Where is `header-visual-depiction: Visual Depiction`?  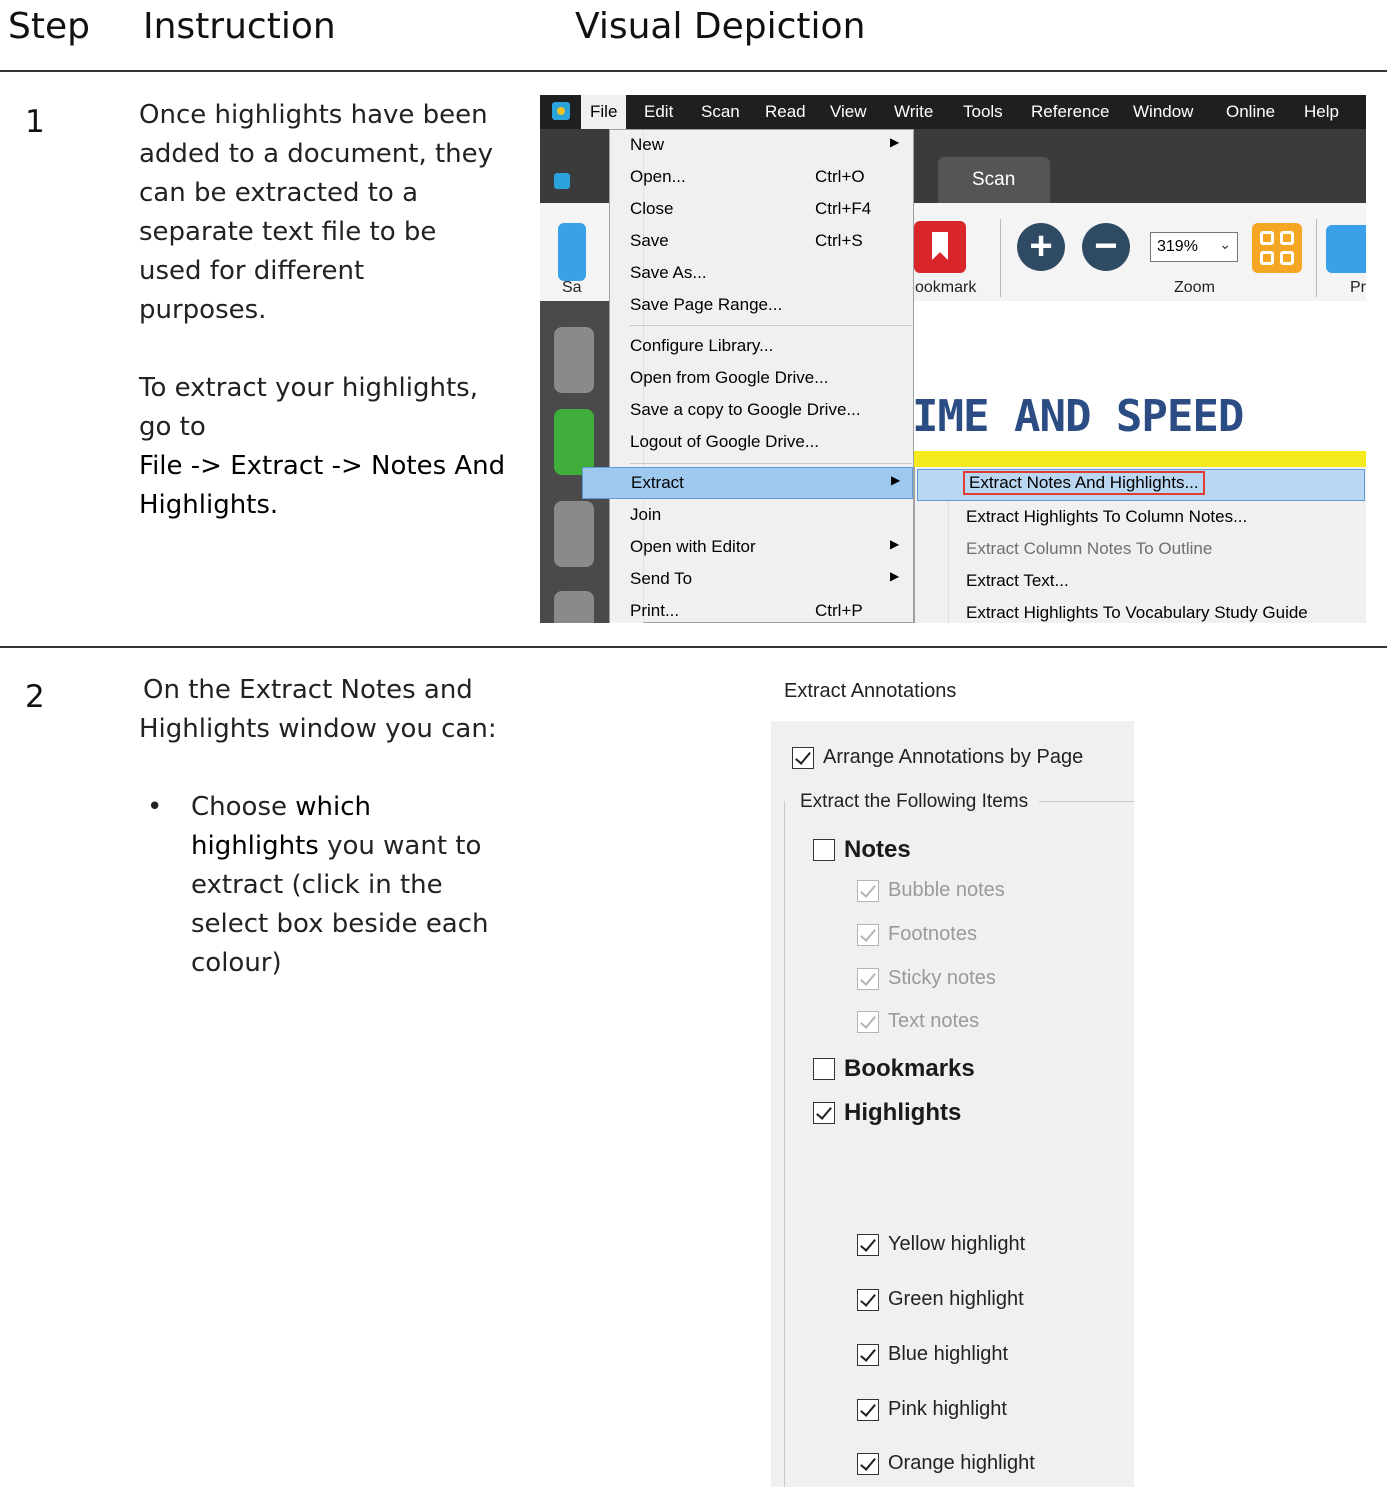 header-visual-depiction: Visual Depiction is located at coordinates (720, 26).